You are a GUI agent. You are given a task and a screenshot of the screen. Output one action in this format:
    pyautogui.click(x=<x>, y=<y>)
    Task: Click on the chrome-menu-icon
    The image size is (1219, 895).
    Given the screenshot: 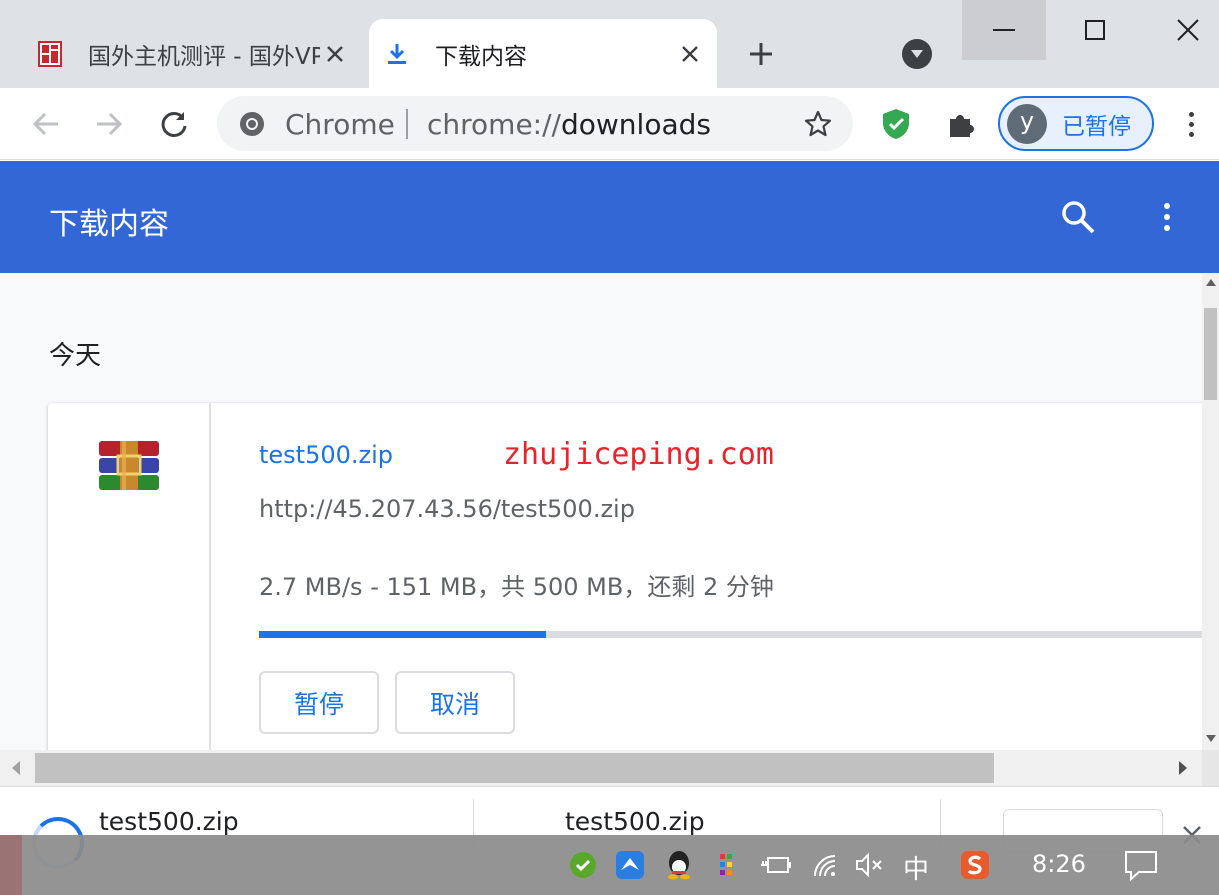 What is the action you would take?
    pyautogui.click(x=1191, y=124)
    